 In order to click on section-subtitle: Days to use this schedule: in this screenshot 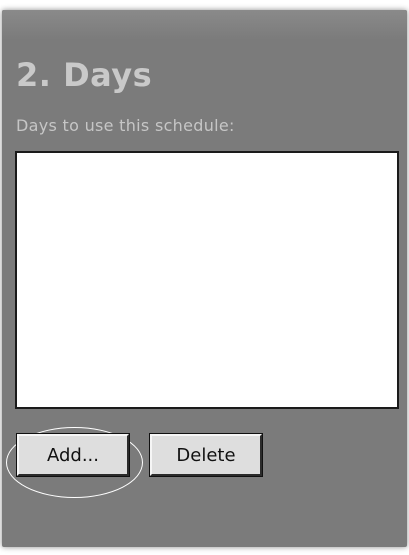, I will do `click(125, 125)`.